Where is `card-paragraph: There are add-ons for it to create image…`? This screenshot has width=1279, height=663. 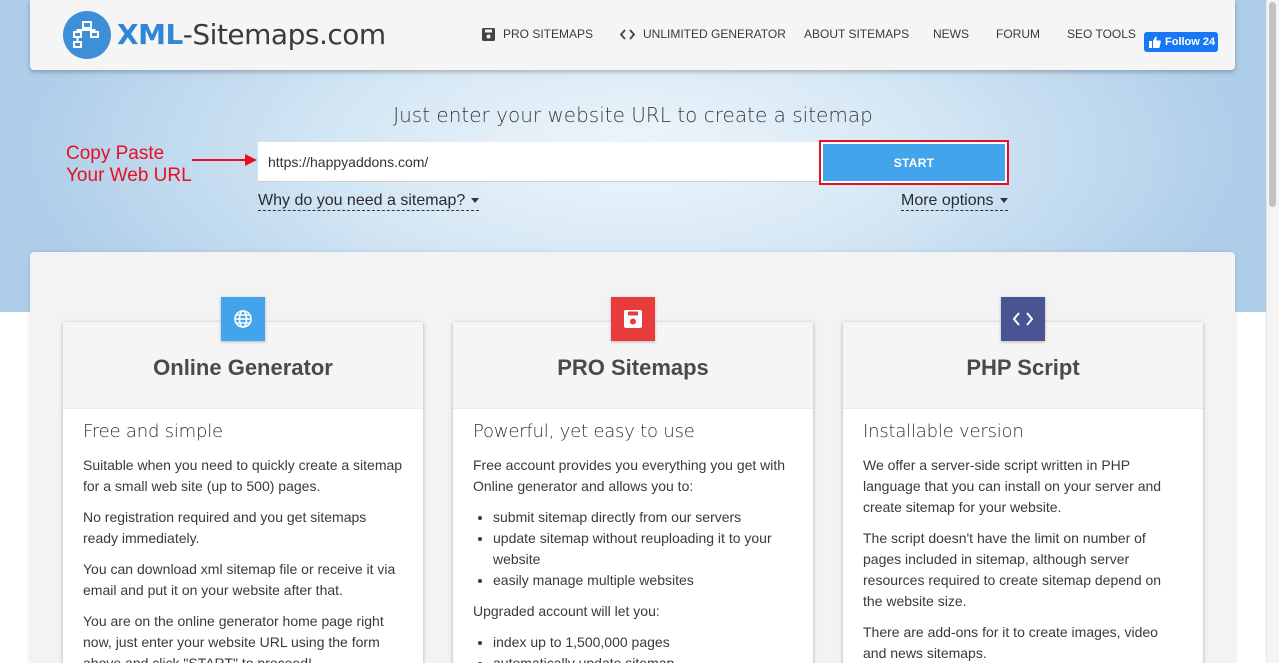
card-paragraph: There are add-ons for it to create image… is located at coordinates (1010, 642).